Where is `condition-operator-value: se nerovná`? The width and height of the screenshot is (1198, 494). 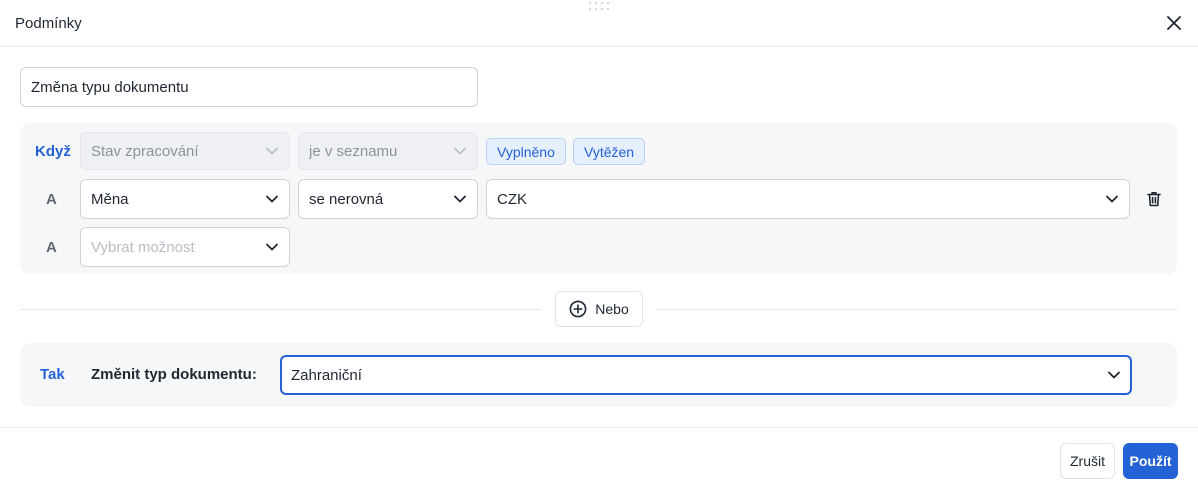 condition-operator-value: se nerovná is located at coordinates (346, 199).